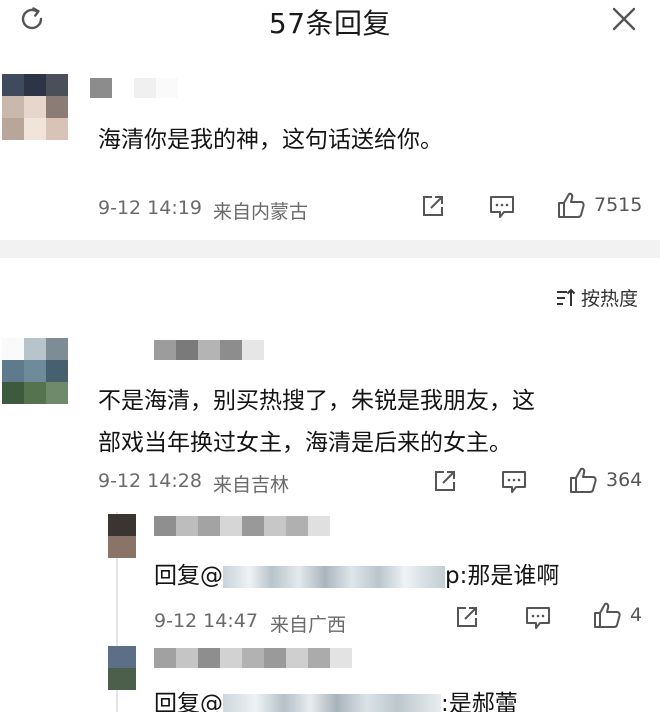  What do you see at coordinates (316, 422) in the screenshot?
I see `reply-text: 不是海清，别买热搜了，朱锐是我朋友，这 部戏当年换过女主，海清是后来的女主。` at bounding box center [316, 422].